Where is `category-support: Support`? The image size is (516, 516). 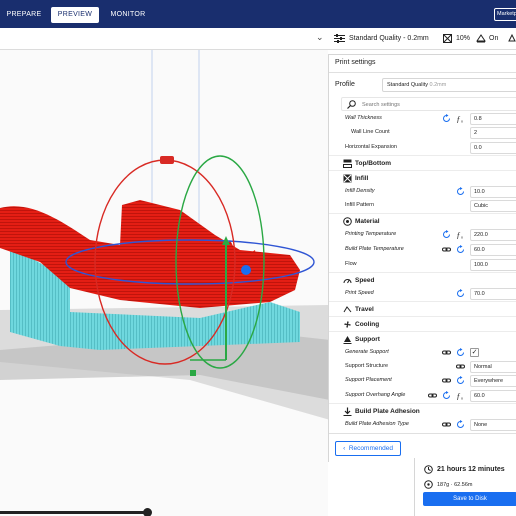
category-support: Support is located at coordinates (422, 338).